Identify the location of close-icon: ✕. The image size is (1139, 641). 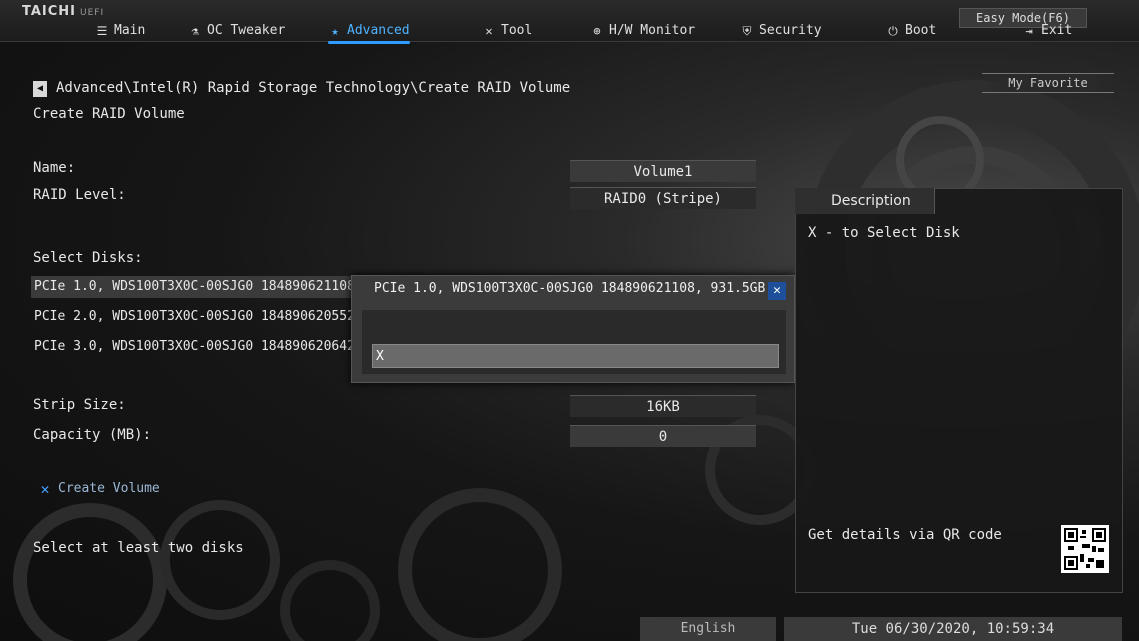
(777, 291).